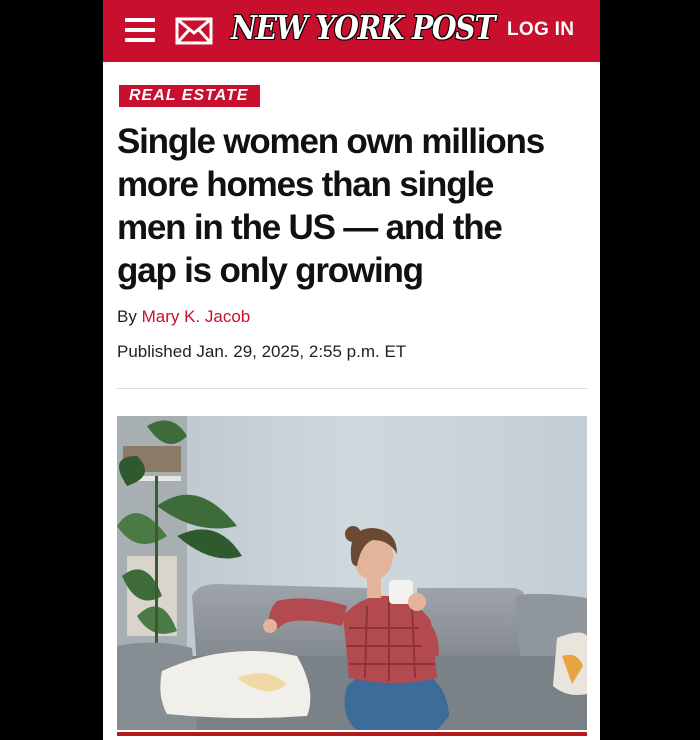  I want to click on byline: By Mary K. Jacob, so click(183, 317).